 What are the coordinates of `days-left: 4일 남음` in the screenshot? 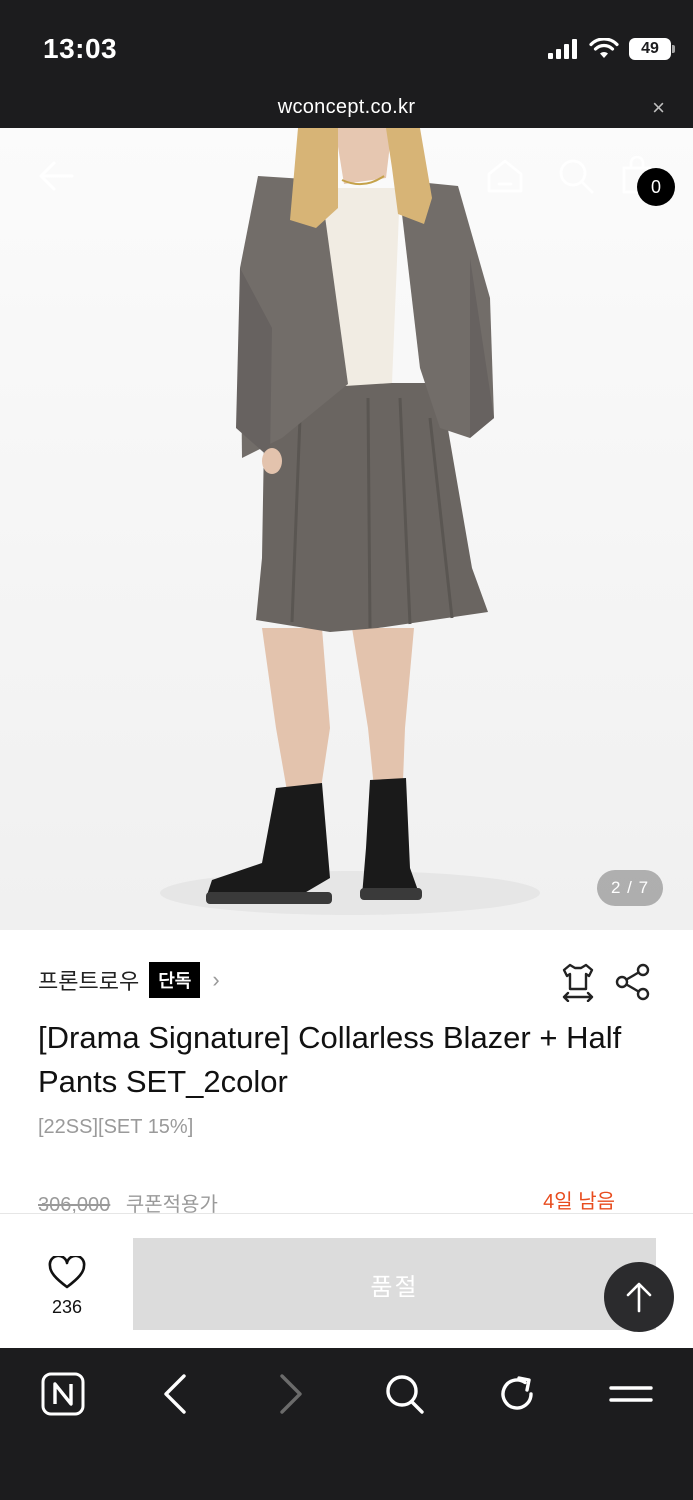 It's located at (579, 1202).